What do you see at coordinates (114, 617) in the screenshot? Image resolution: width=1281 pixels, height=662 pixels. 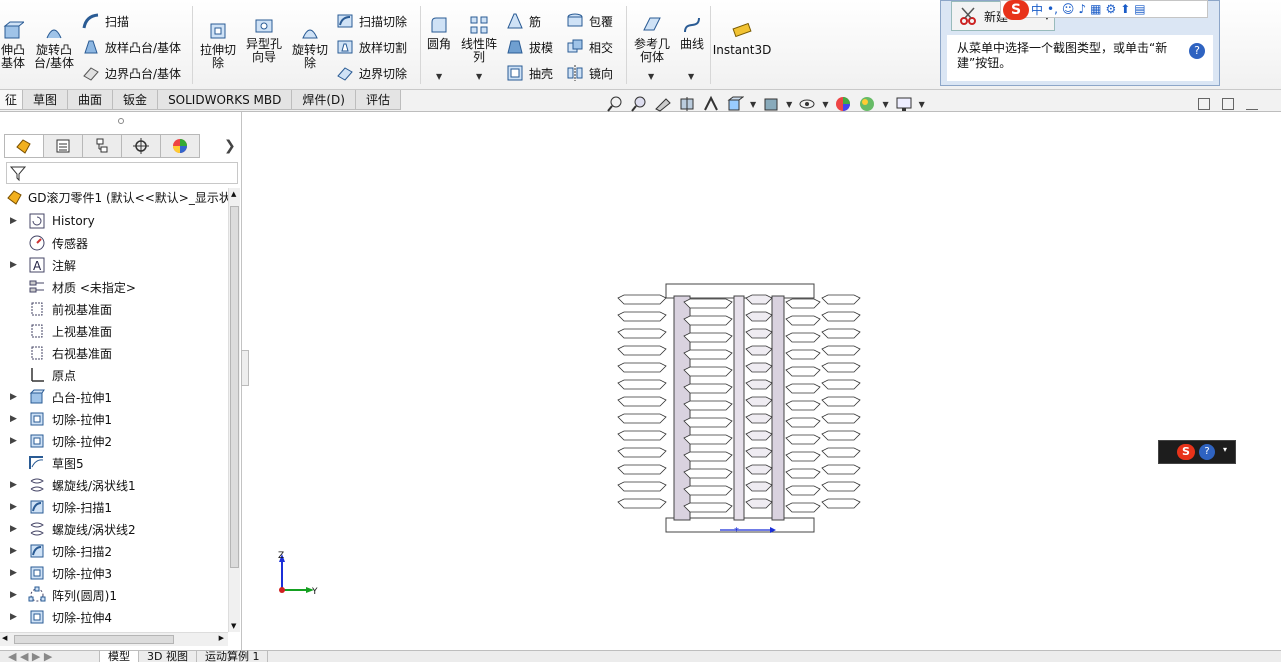 I see `tree-item: ▶ 切除-拉伸4` at bounding box center [114, 617].